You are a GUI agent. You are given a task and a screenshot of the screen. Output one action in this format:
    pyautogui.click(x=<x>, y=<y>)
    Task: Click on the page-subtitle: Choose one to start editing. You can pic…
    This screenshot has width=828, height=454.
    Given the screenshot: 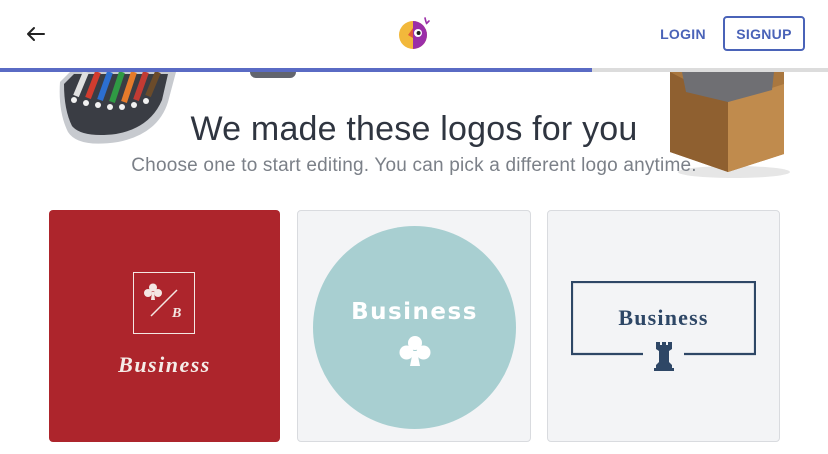 What is the action you would take?
    pyautogui.click(x=414, y=165)
    